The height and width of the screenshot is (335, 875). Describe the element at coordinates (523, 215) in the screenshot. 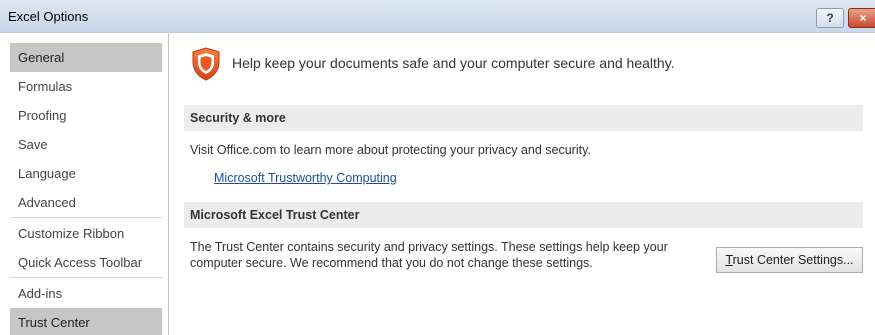

I see `trust-center-section-header: Microsoft Excel Trust Center` at that location.